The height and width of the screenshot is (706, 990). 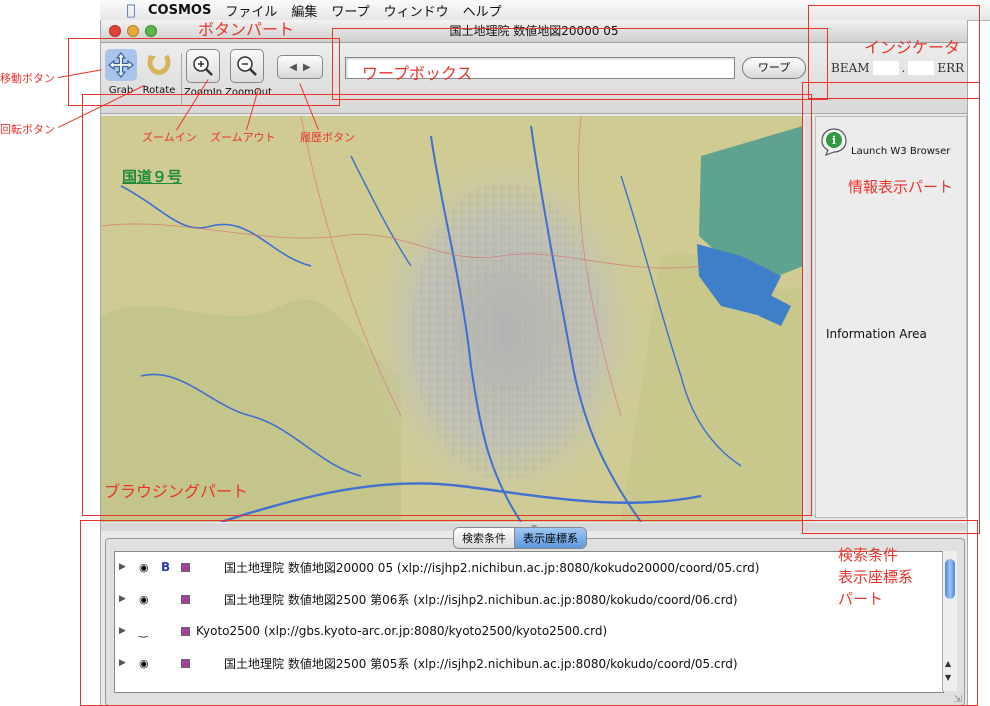 I want to click on minimize-window-icon, so click(x=133, y=31).